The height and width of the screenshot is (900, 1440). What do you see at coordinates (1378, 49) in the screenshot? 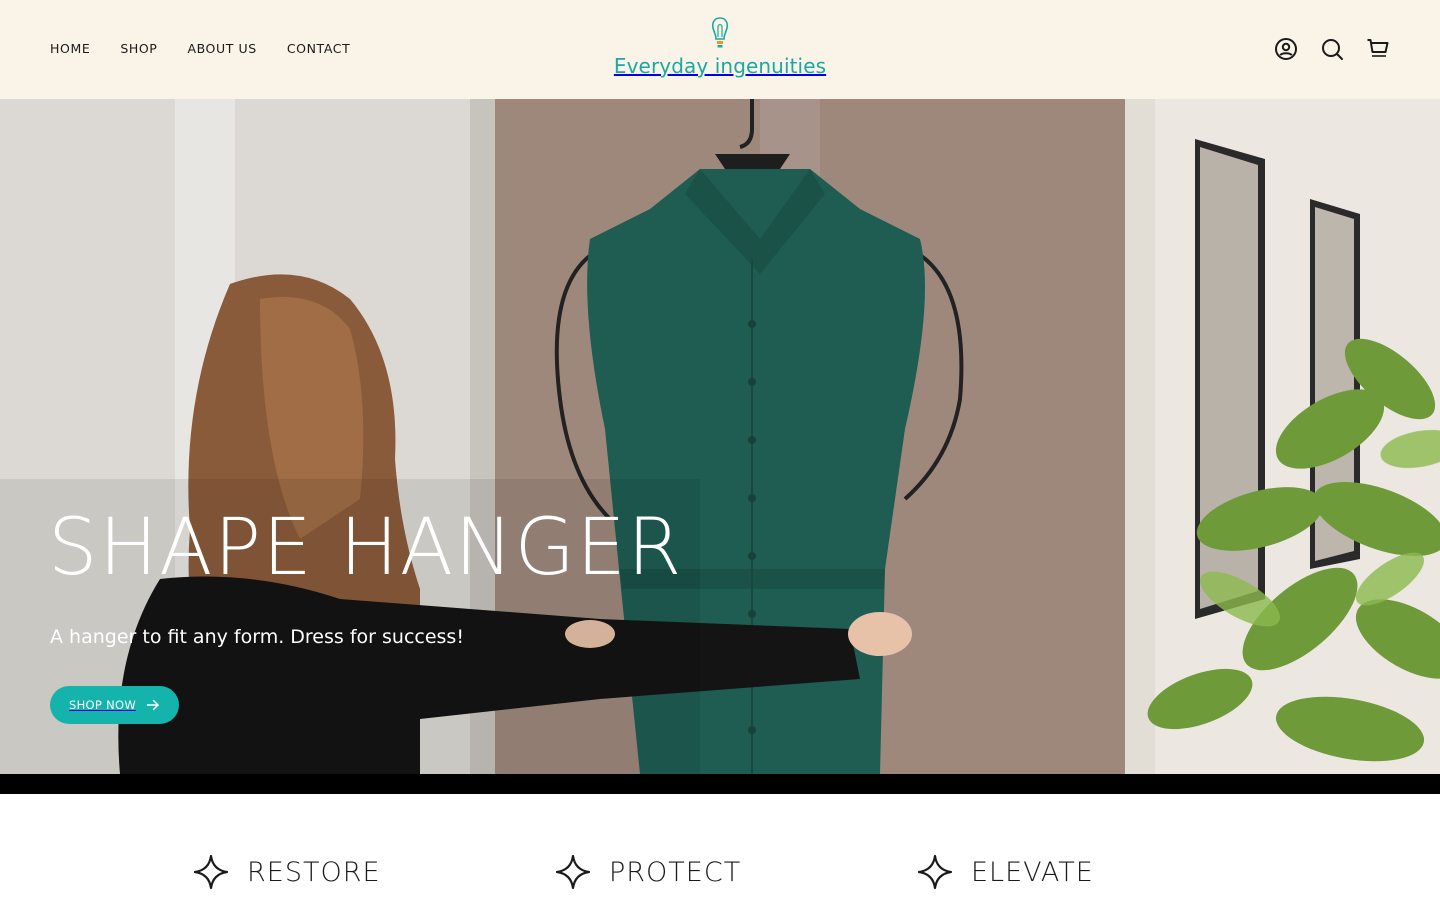
I see `cart-icon` at bounding box center [1378, 49].